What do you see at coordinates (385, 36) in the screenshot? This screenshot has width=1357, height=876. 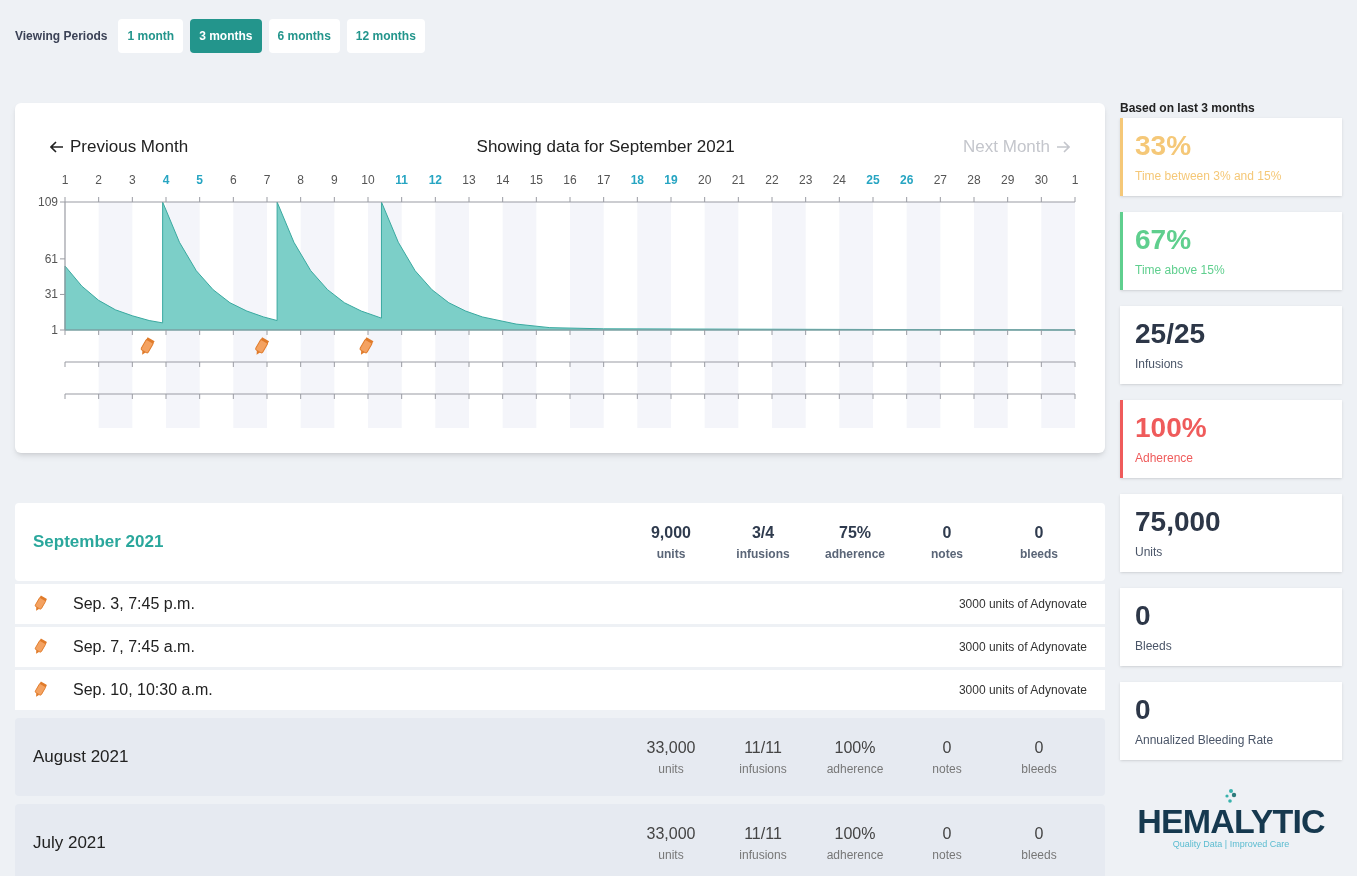 I see `period-tab: 12 months` at bounding box center [385, 36].